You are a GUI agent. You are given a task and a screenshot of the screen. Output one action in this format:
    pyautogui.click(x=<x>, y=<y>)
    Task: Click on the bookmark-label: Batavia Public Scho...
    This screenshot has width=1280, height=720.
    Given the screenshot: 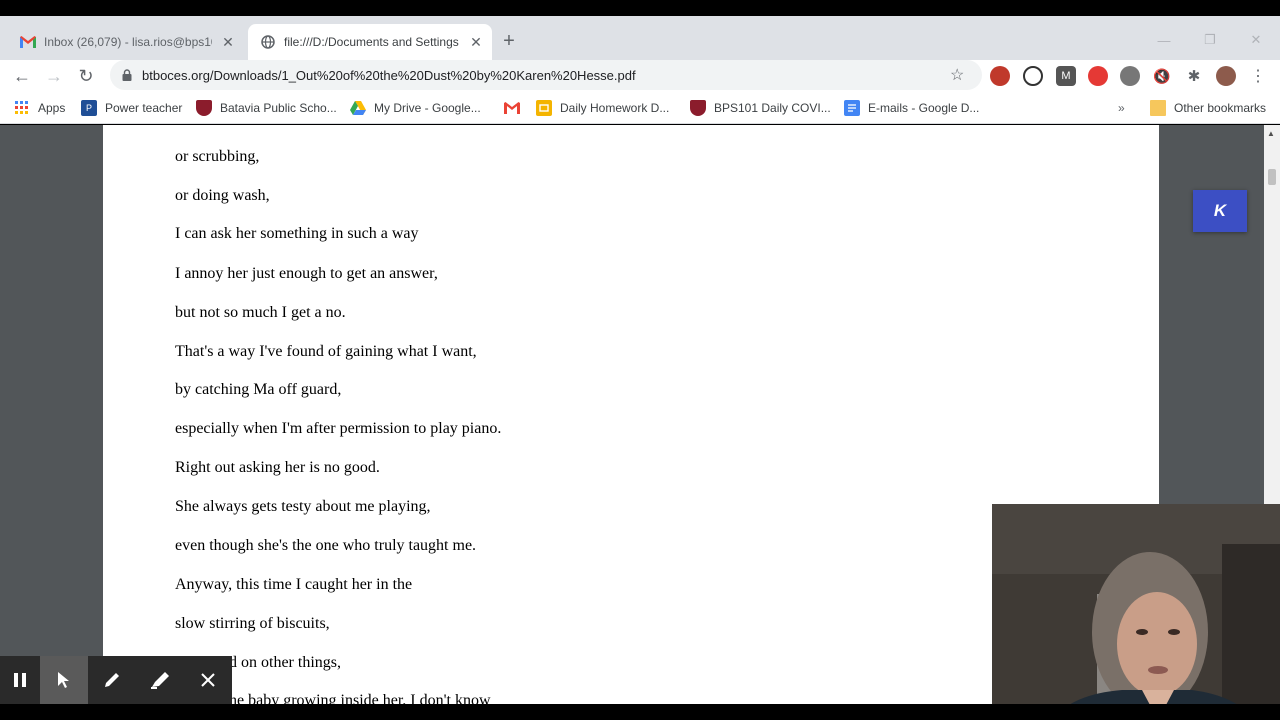 What is the action you would take?
    pyautogui.click(x=278, y=108)
    